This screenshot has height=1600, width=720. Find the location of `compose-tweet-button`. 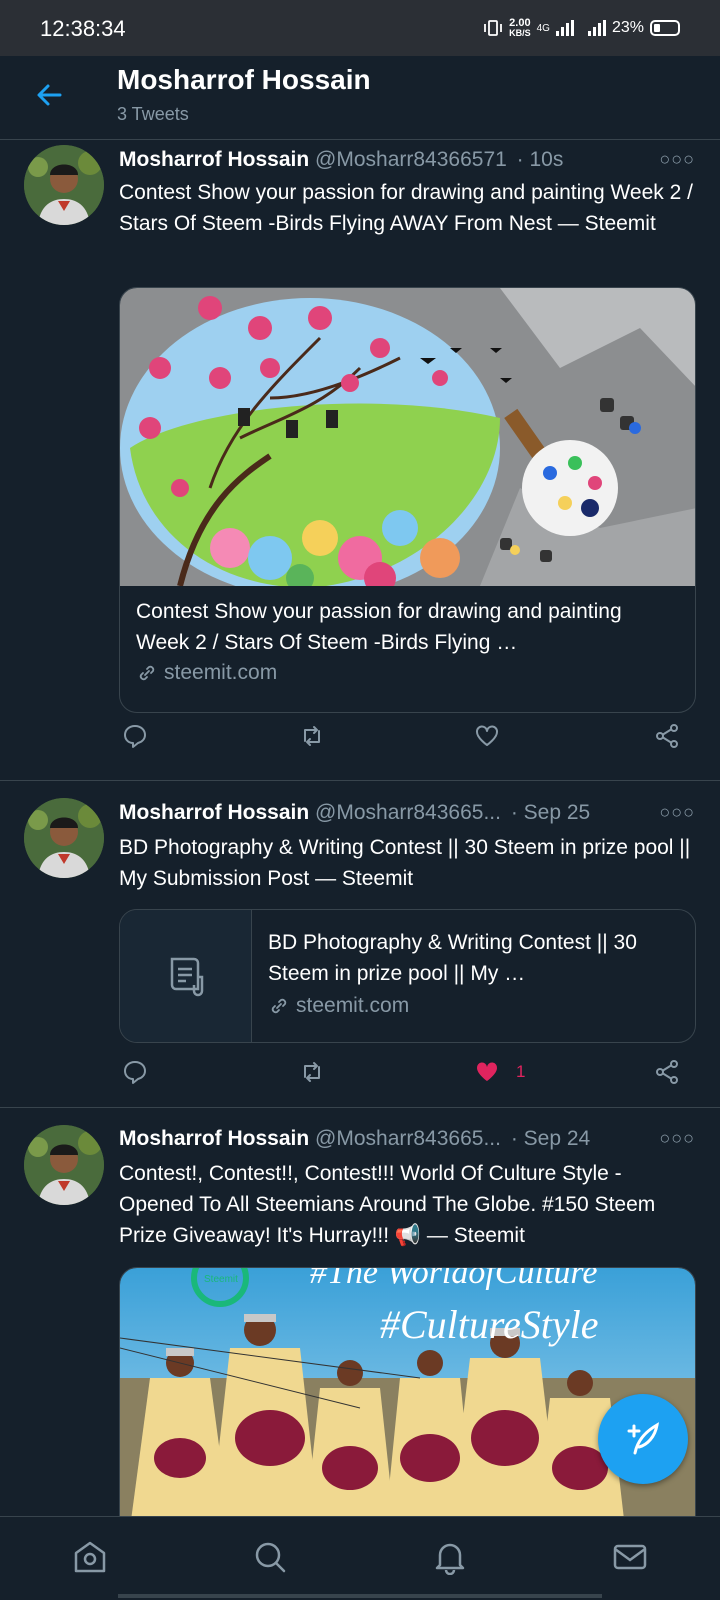

compose-tweet-button is located at coordinates (643, 1439).